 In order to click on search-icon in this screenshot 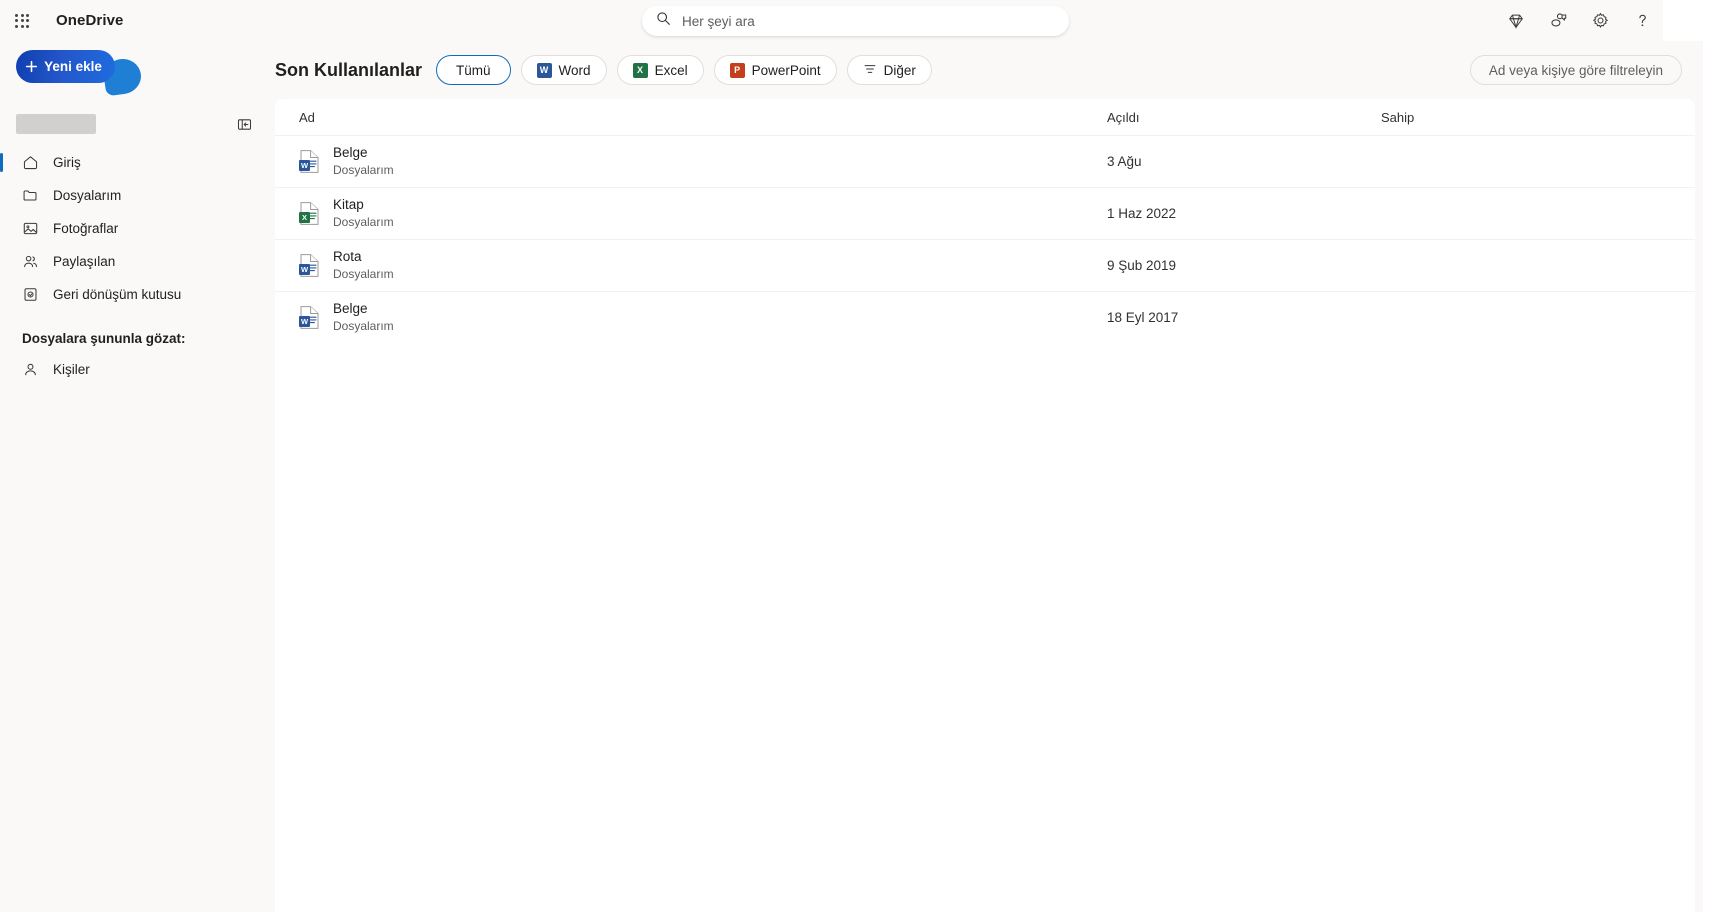, I will do `click(663, 21)`.